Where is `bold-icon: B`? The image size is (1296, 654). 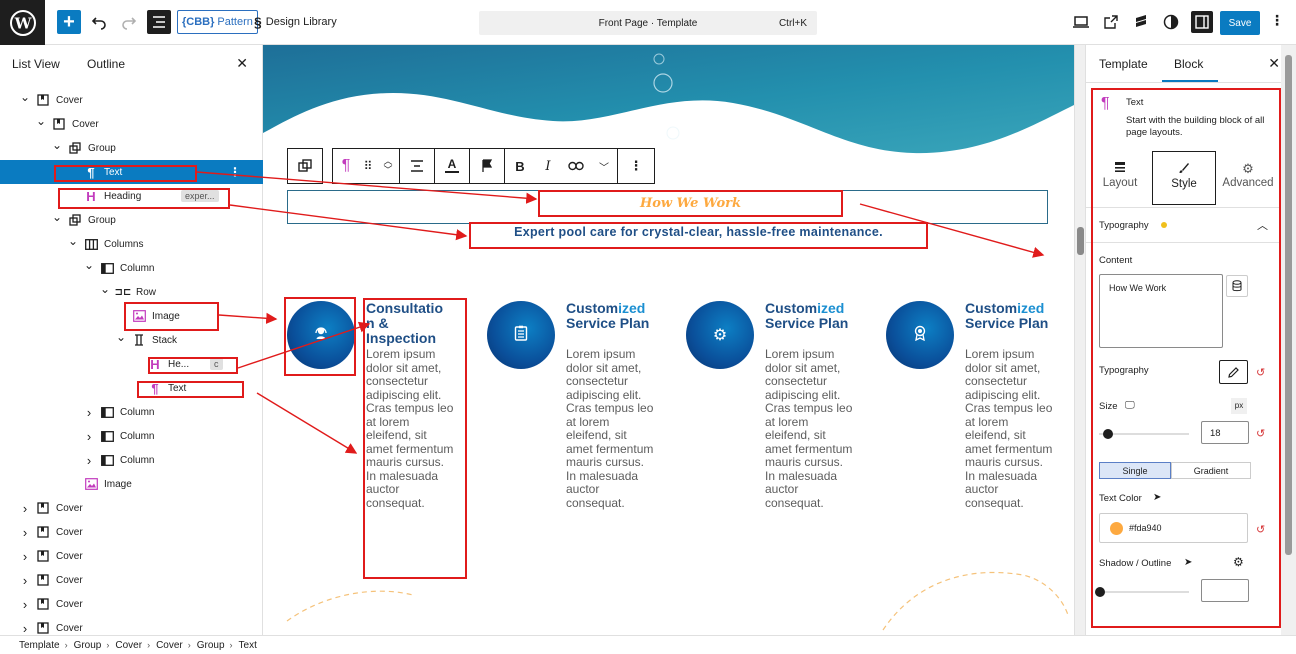
bold-icon: B is located at coordinates (520, 166).